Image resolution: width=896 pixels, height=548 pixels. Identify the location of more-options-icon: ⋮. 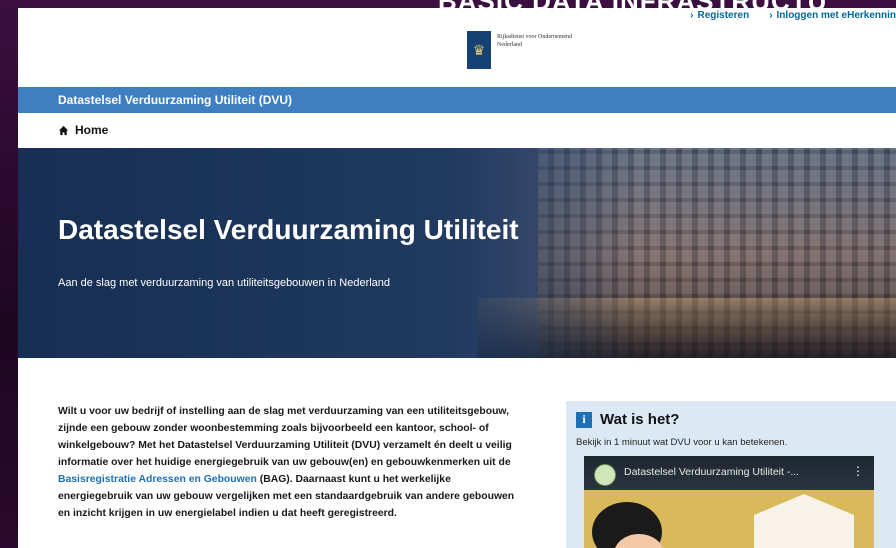
(858, 471).